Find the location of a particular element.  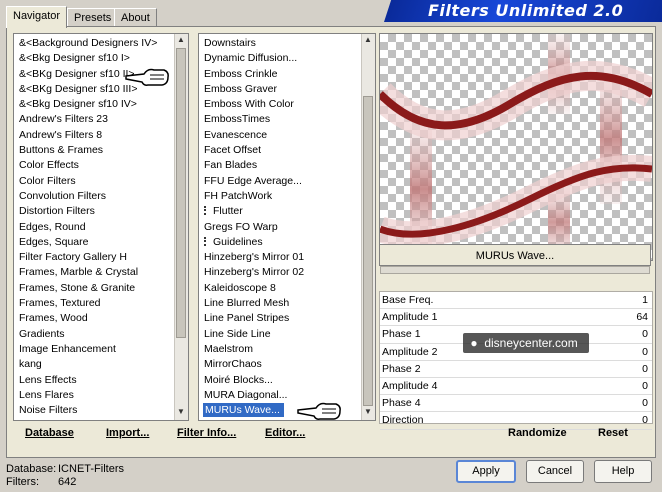

tab-about: About is located at coordinates (135, 17).